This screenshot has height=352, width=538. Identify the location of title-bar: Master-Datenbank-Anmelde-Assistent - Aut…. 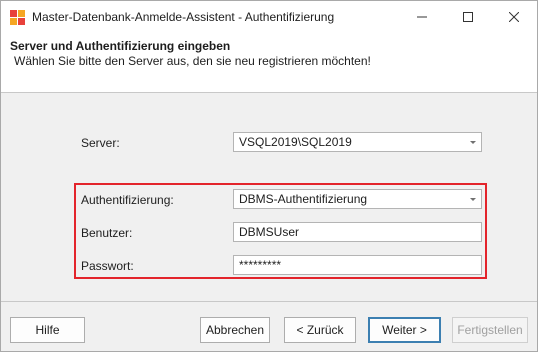
(269, 17).